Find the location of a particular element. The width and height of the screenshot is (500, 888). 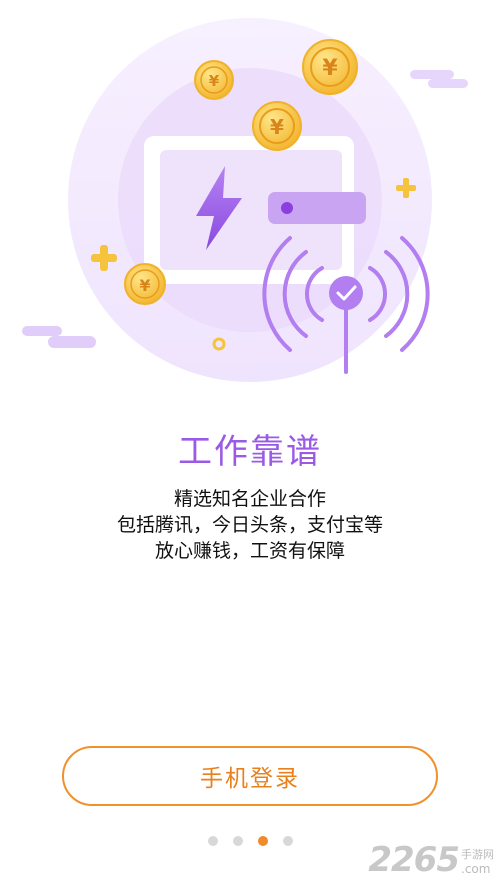

watermark-site: 手游网 is located at coordinates (477, 854).